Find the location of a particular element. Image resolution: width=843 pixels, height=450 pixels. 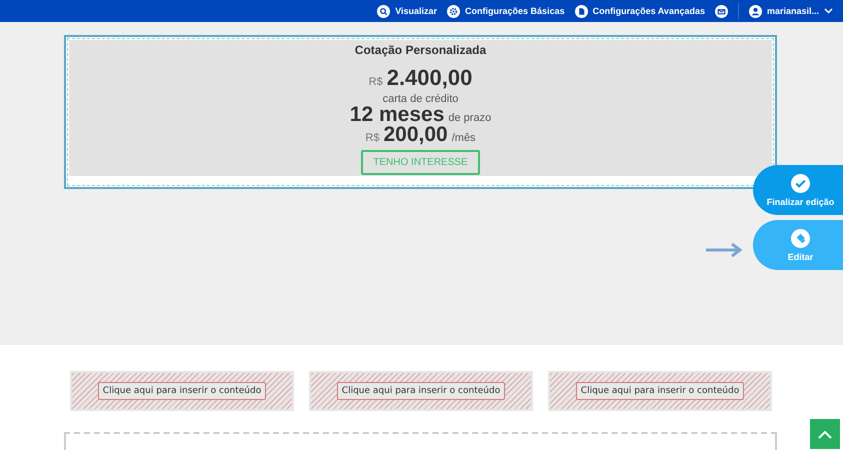

document-icon is located at coordinates (581, 11).